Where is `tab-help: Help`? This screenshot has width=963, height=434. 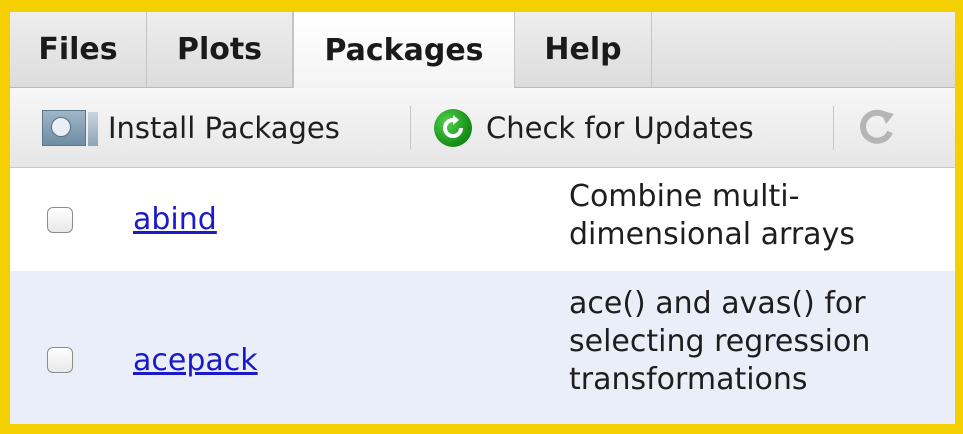 tab-help: Help is located at coordinates (583, 49).